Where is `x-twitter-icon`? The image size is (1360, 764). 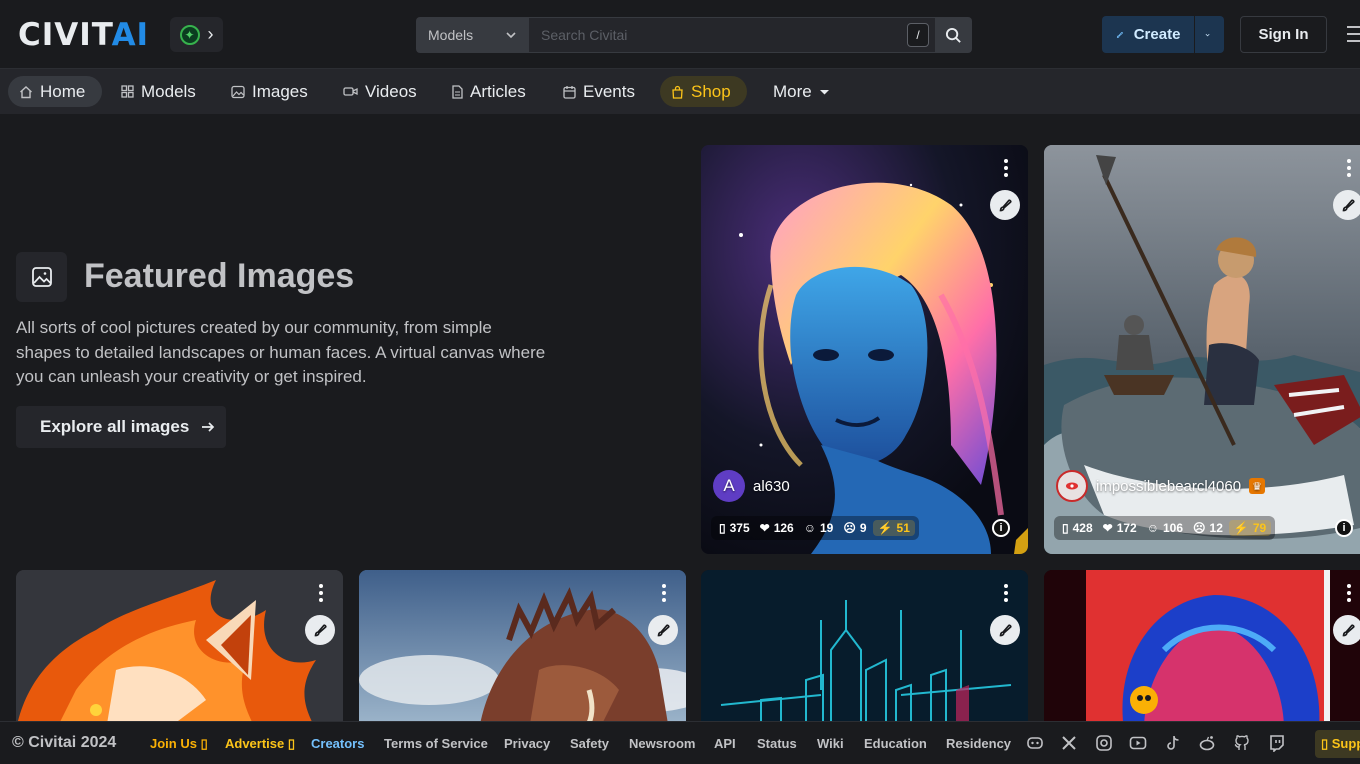
x-twitter-icon is located at coordinates (1069, 743).